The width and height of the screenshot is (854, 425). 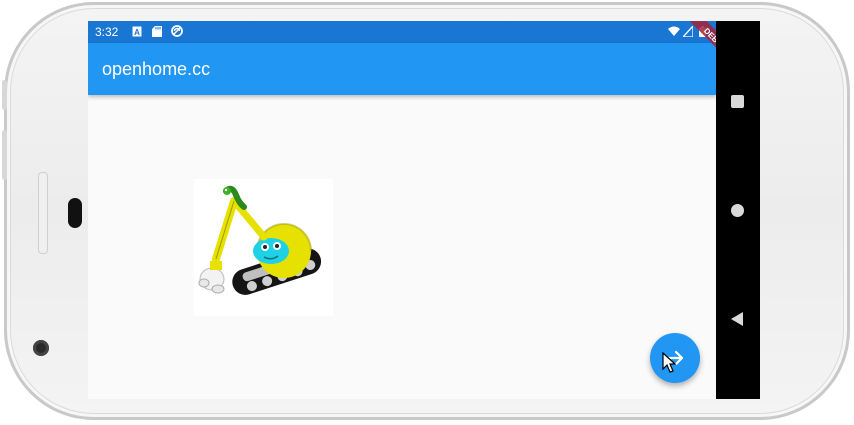 I want to click on home-button, so click(x=737, y=210).